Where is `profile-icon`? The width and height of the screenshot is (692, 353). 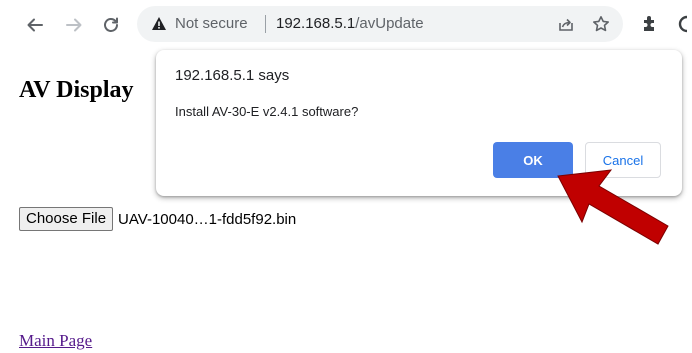
profile-icon is located at coordinates (684, 26).